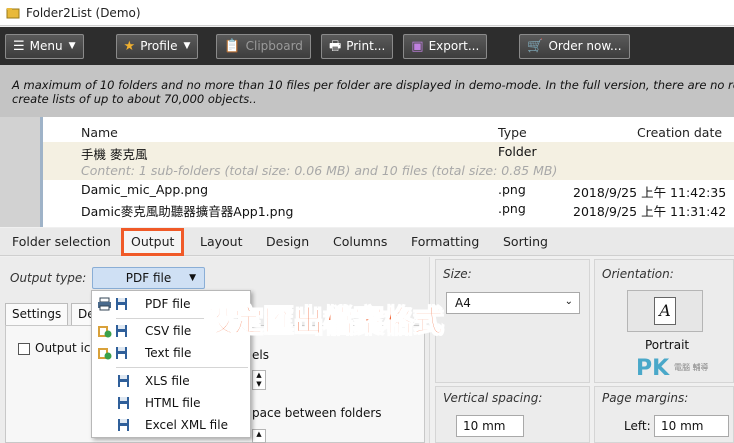 The width and height of the screenshot is (734, 443). What do you see at coordinates (168, 331) in the screenshot?
I see `menu-item-label: CSV file` at bounding box center [168, 331].